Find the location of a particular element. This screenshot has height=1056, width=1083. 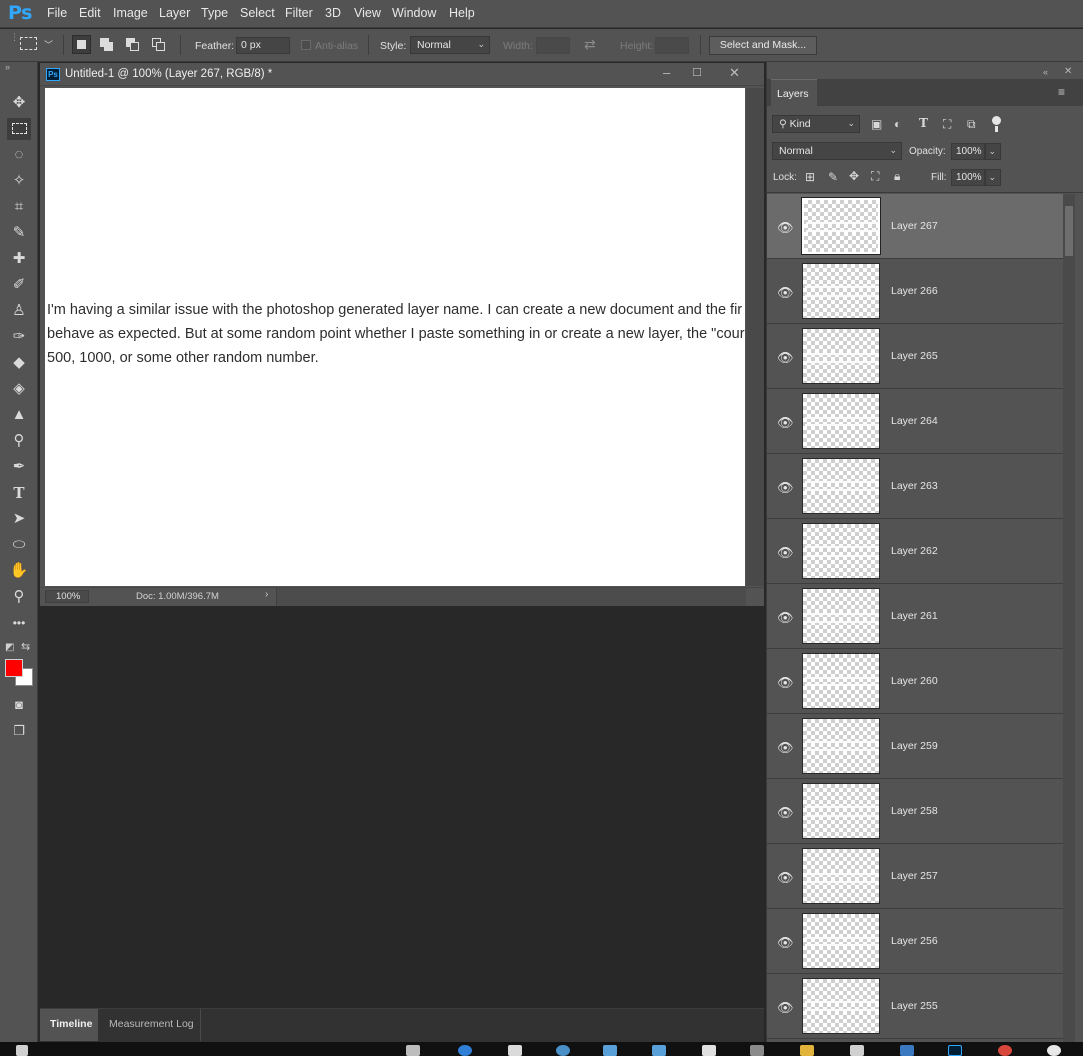

move-tool-icon: ✥ is located at coordinates (19, 103).